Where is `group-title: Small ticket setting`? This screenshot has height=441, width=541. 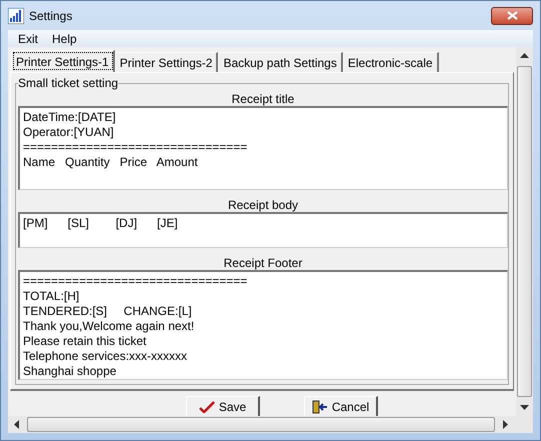 group-title: Small ticket setting is located at coordinates (68, 83).